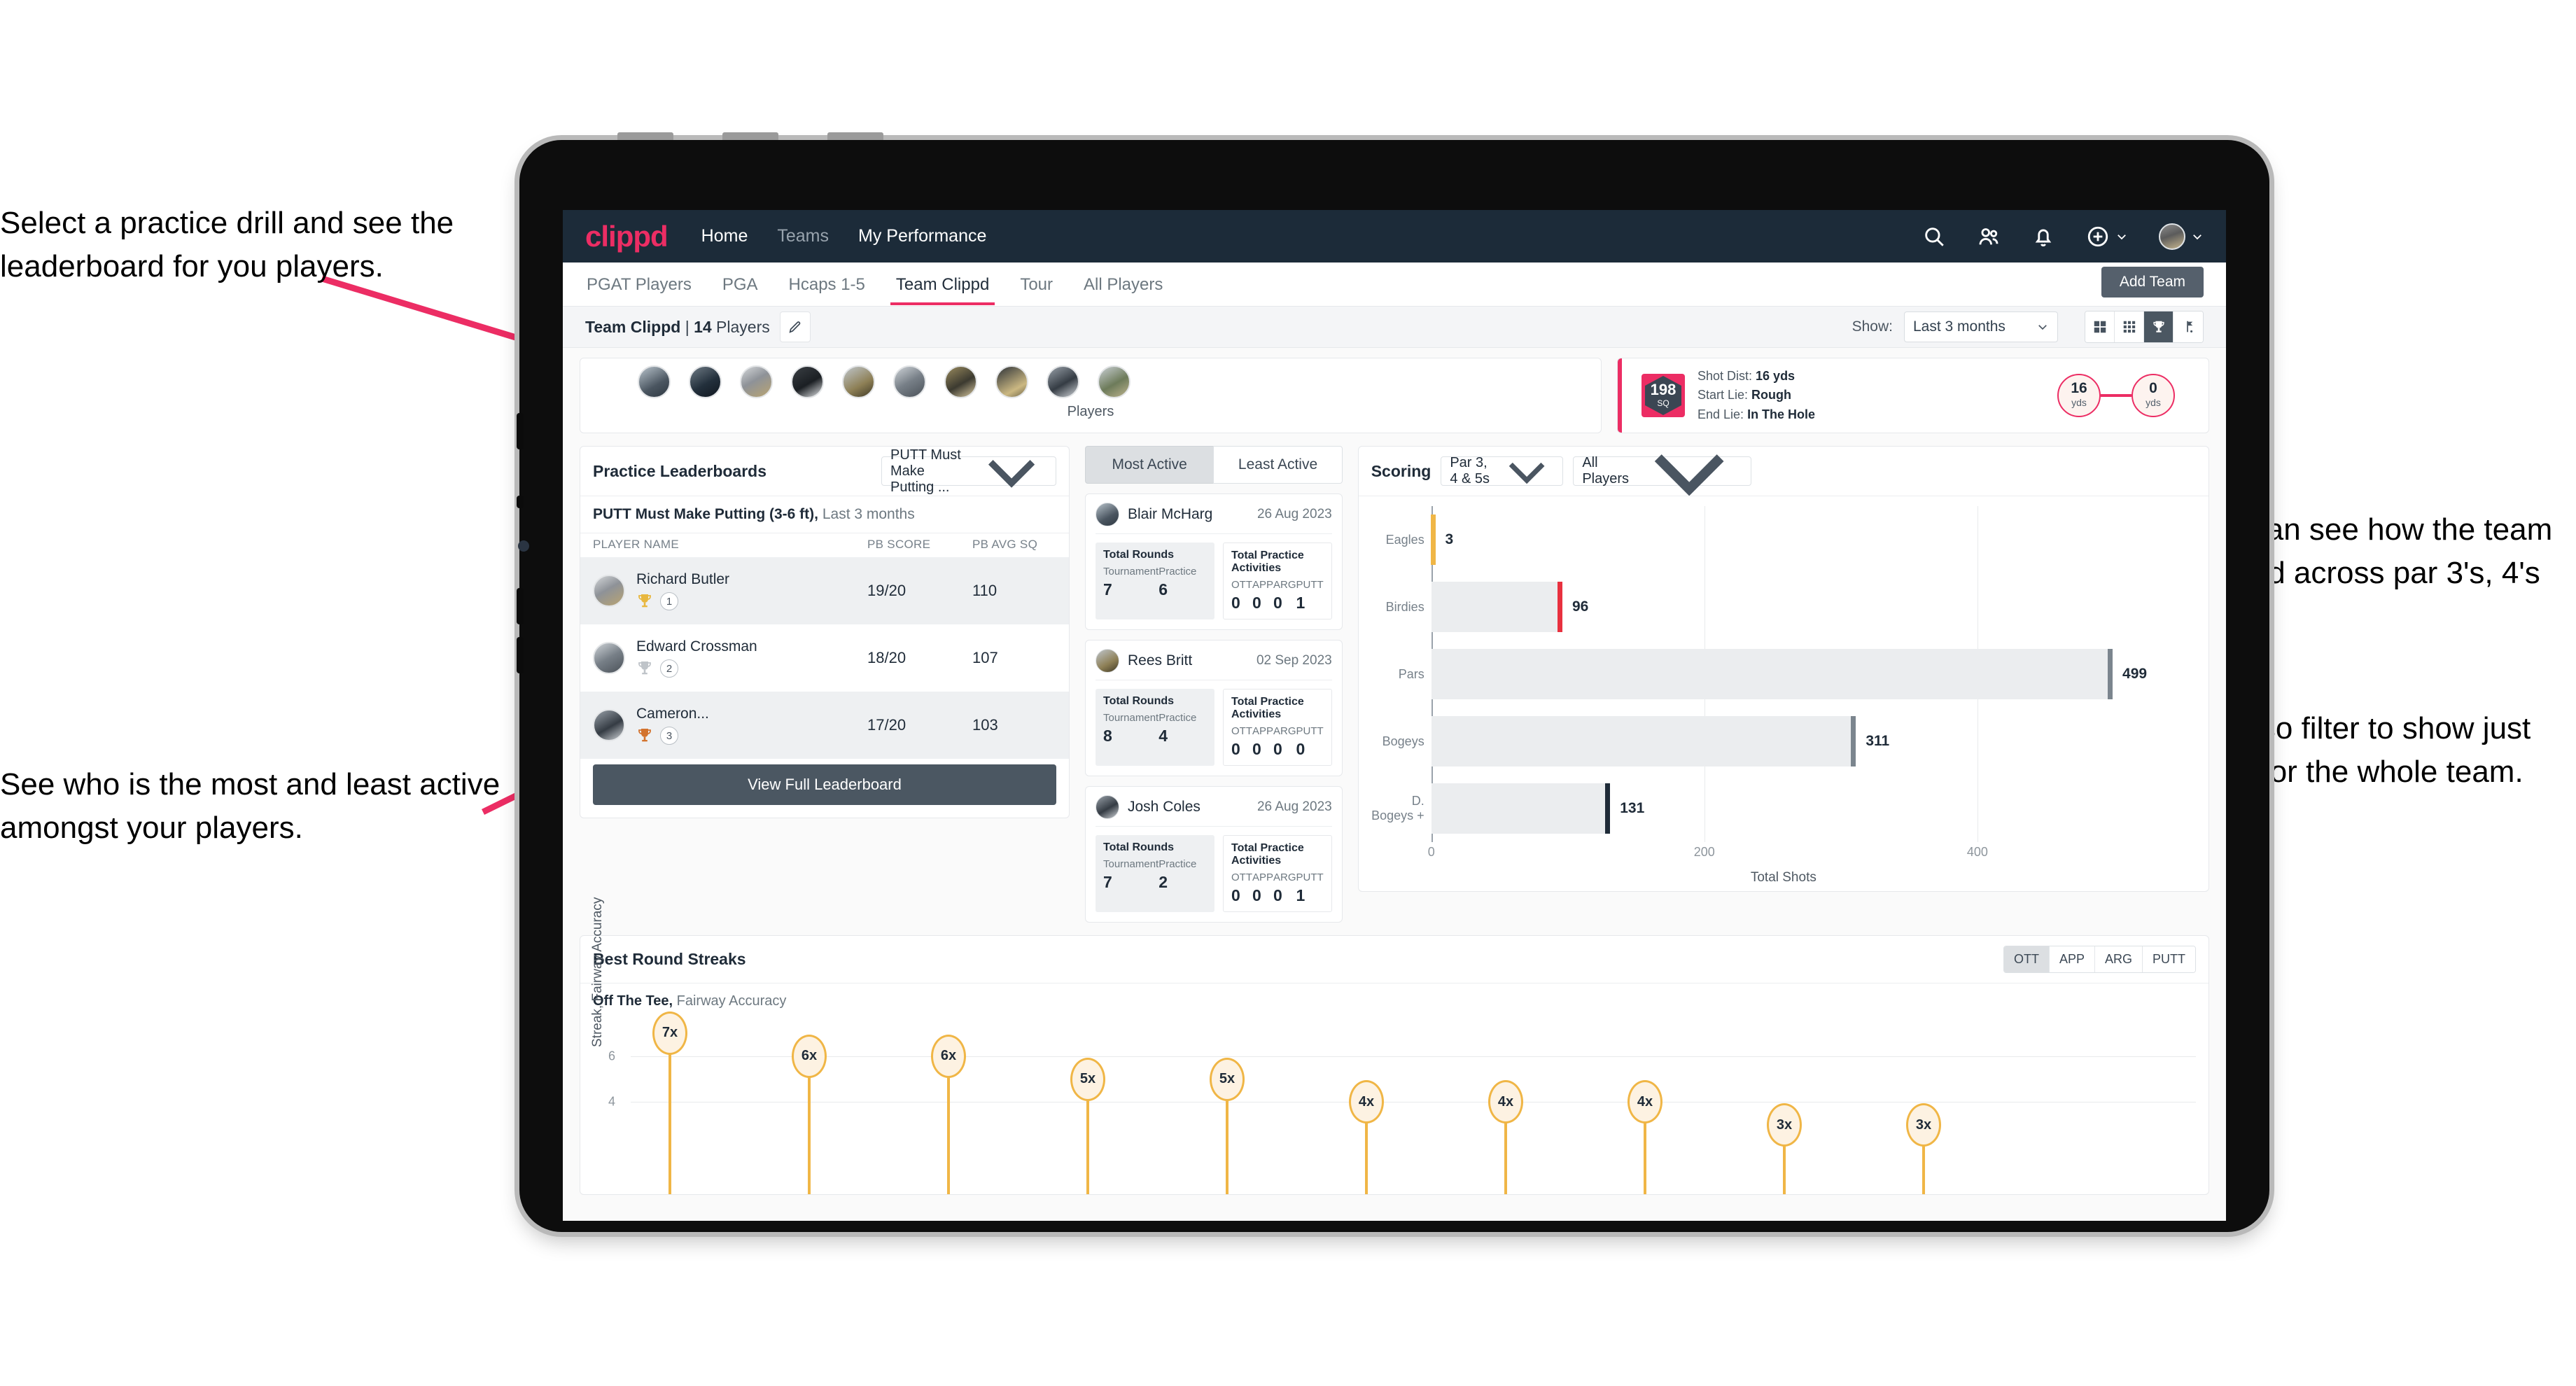 The width and height of the screenshot is (2576, 1386). Describe the element at coordinates (1934, 236) in the screenshot. I see `search-icon` at that location.